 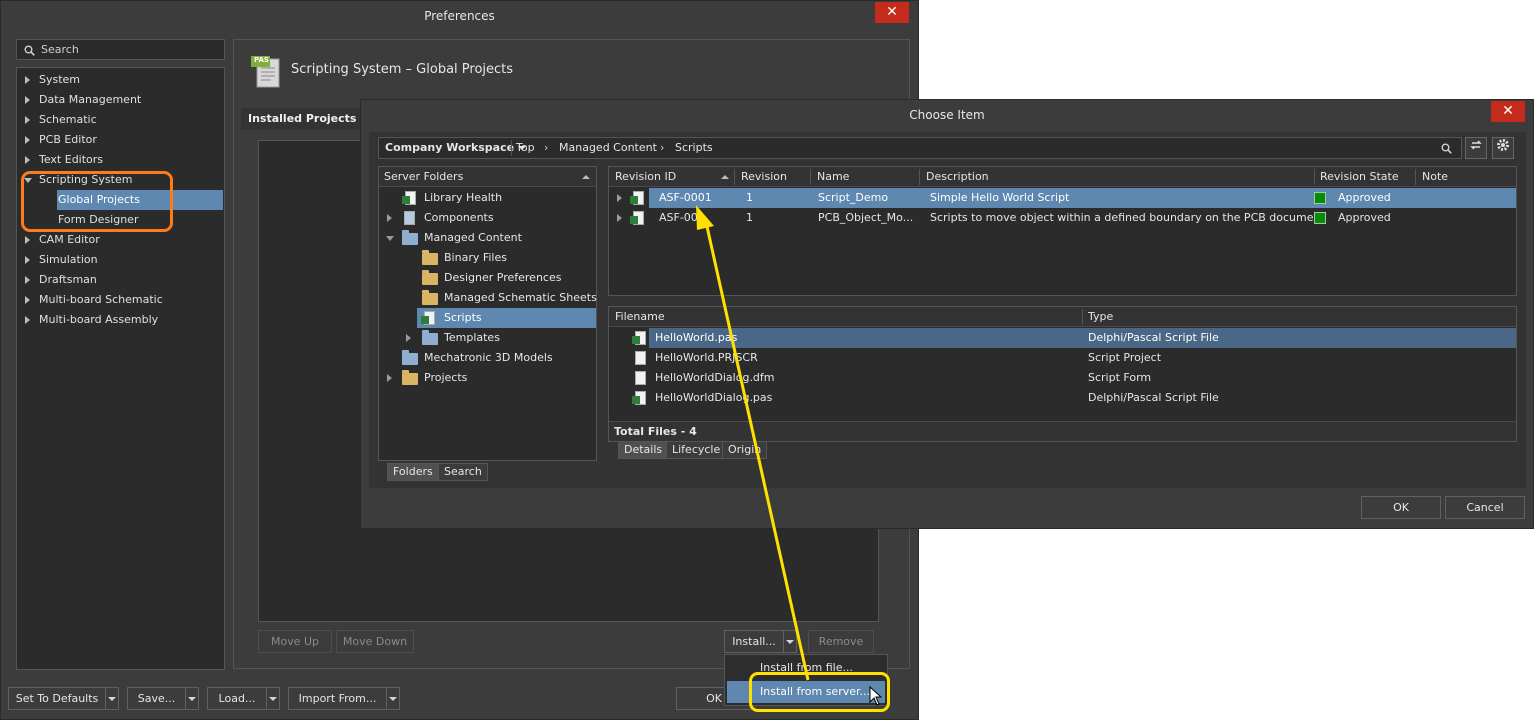 What do you see at coordinates (1446, 151) in the screenshot?
I see `search-icon` at bounding box center [1446, 151].